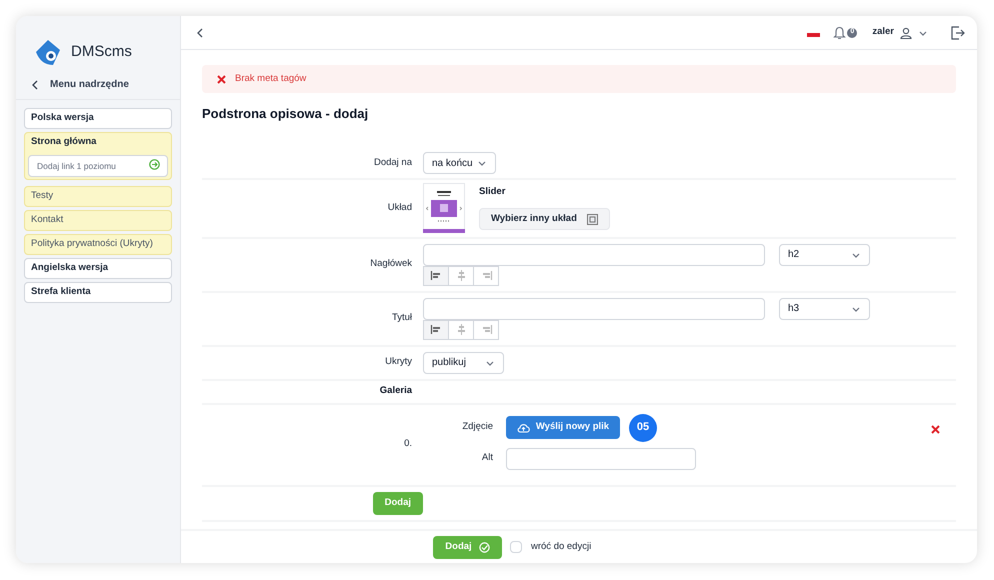 Image resolution: width=994 pixels, height=580 pixels. Describe the element at coordinates (400, 207) in the screenshot. I see `field-label: Układ` at that location.